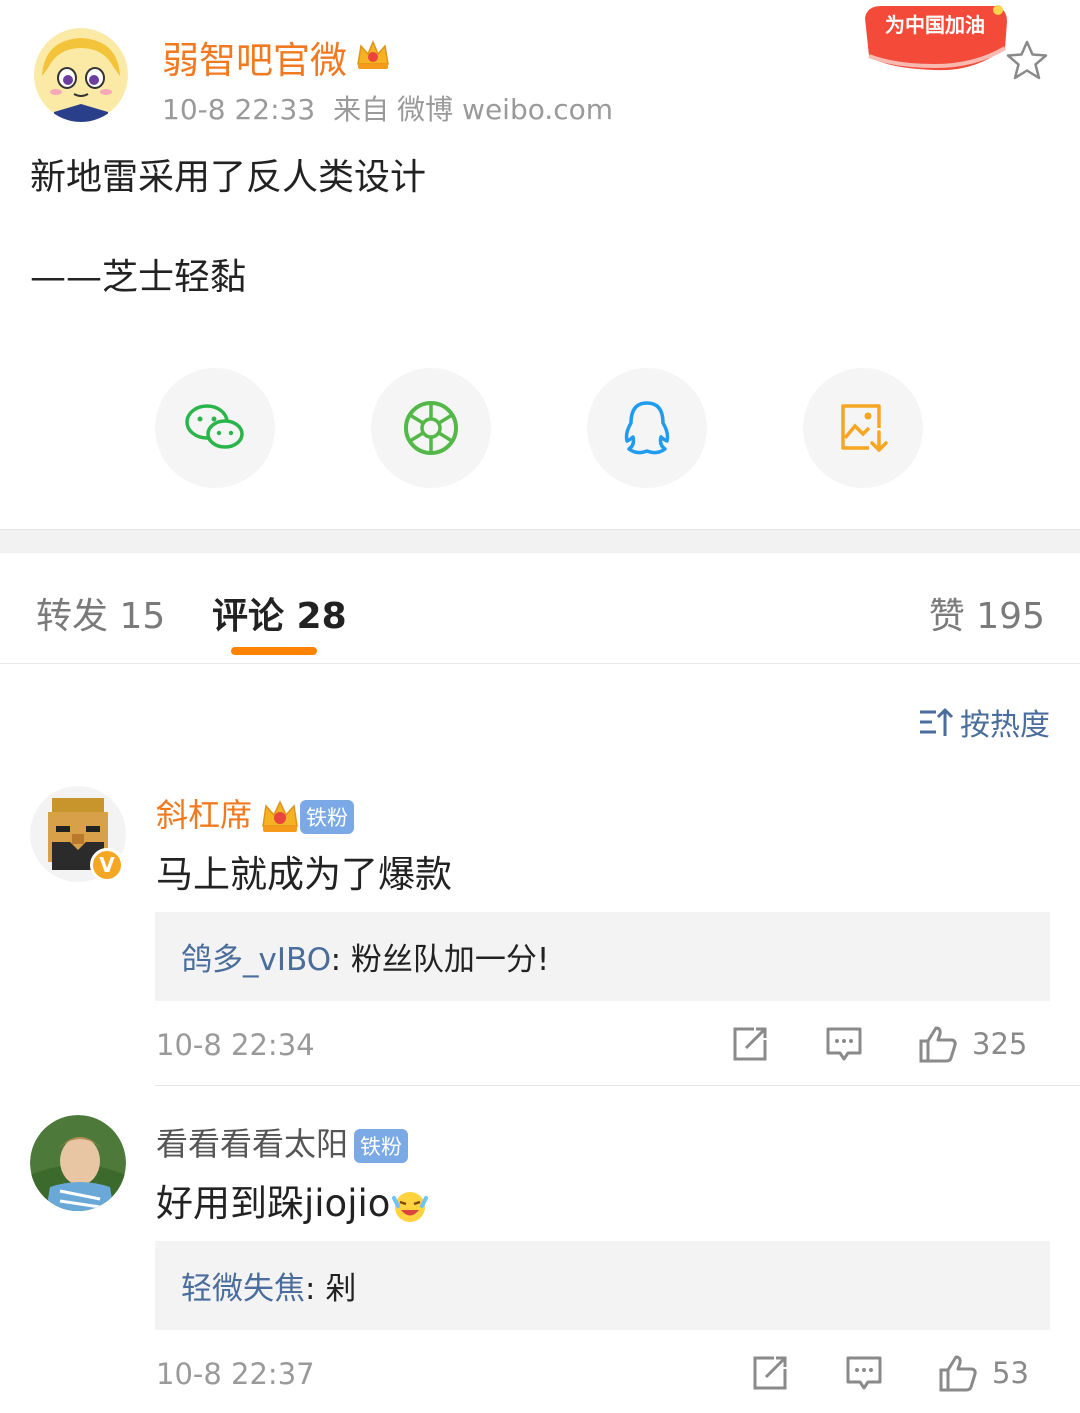  Describe the element at coordinates (900, 1375) in the screenshot. I see `comment-actions: 53` at that location.